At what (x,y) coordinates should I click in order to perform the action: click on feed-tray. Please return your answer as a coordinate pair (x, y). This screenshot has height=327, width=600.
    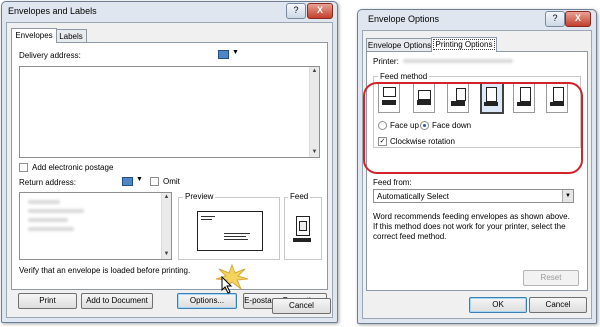
    Looking at the image, I should click on (302, 240).